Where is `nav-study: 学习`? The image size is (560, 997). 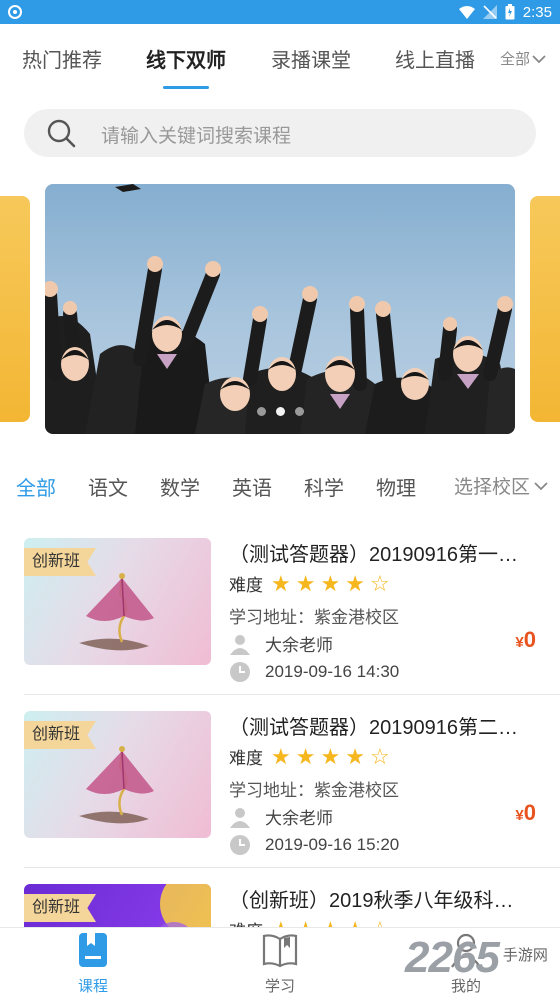
nav-study: 学习 is located at coordinates (280, 964).